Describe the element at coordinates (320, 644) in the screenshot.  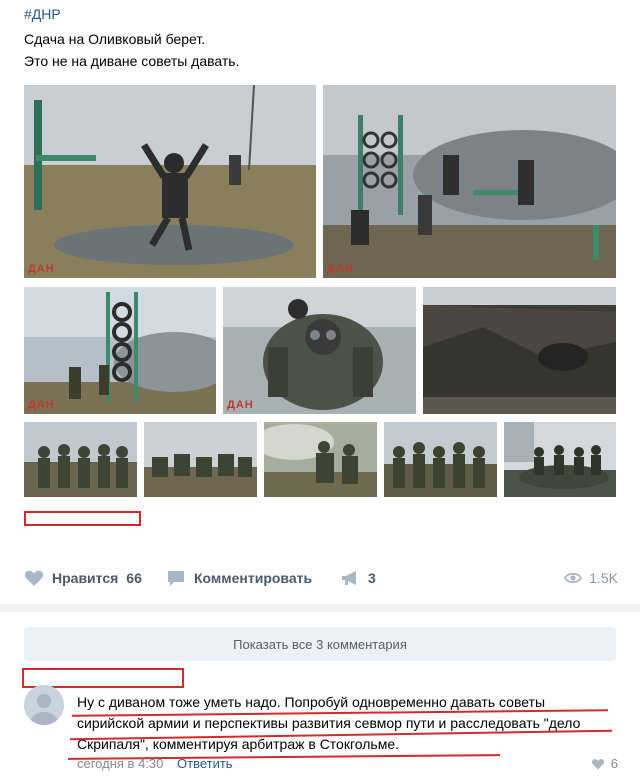
I see `show-all-comments-button: Показать все 3 комментария` at that location.